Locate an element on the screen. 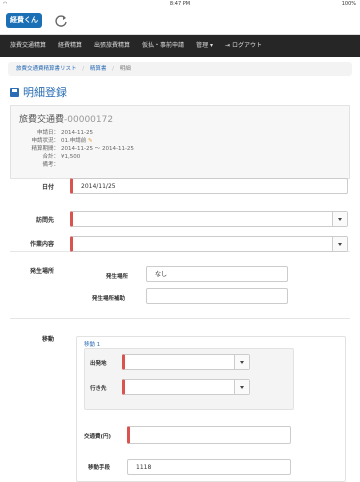  page-title: 明細登録 is located at coordinates (185, 92).